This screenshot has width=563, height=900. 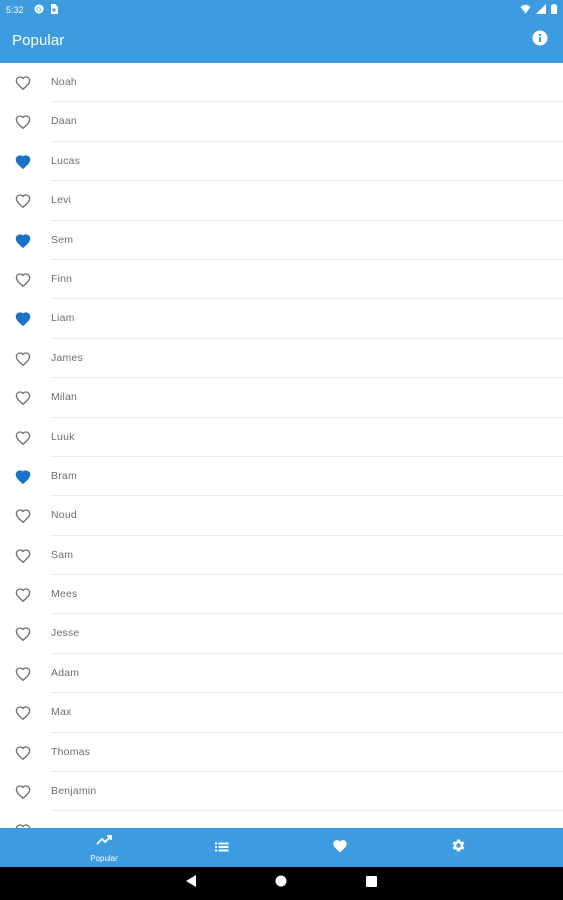 What do you see at coordinates (64, 82) in the screenshot?
I see `list-item-name: Noah` at bounding box center [64, 82].